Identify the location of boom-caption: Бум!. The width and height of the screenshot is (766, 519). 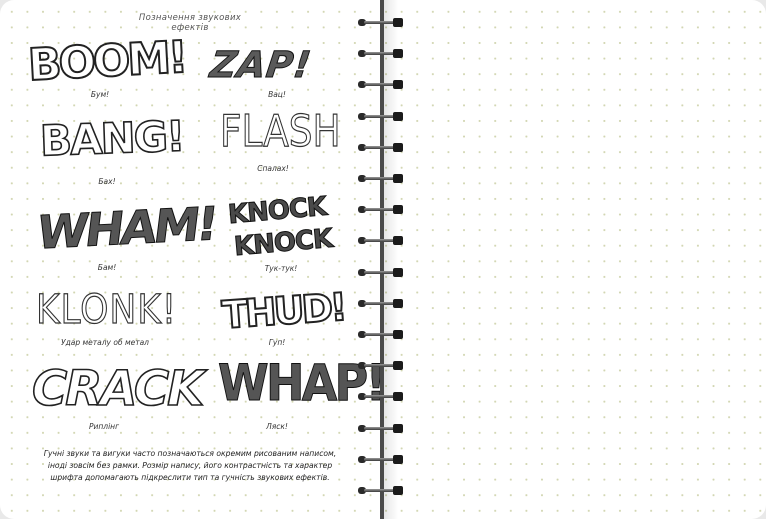
(100, 94).